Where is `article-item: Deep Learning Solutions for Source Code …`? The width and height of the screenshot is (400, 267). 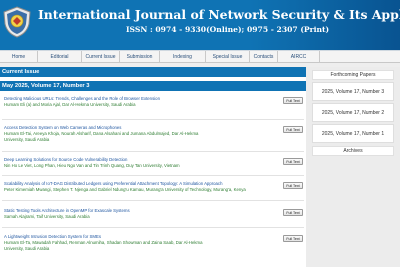 article-item: Deep Learning Solutions for Source Code … is located at coordinates (153, 165).